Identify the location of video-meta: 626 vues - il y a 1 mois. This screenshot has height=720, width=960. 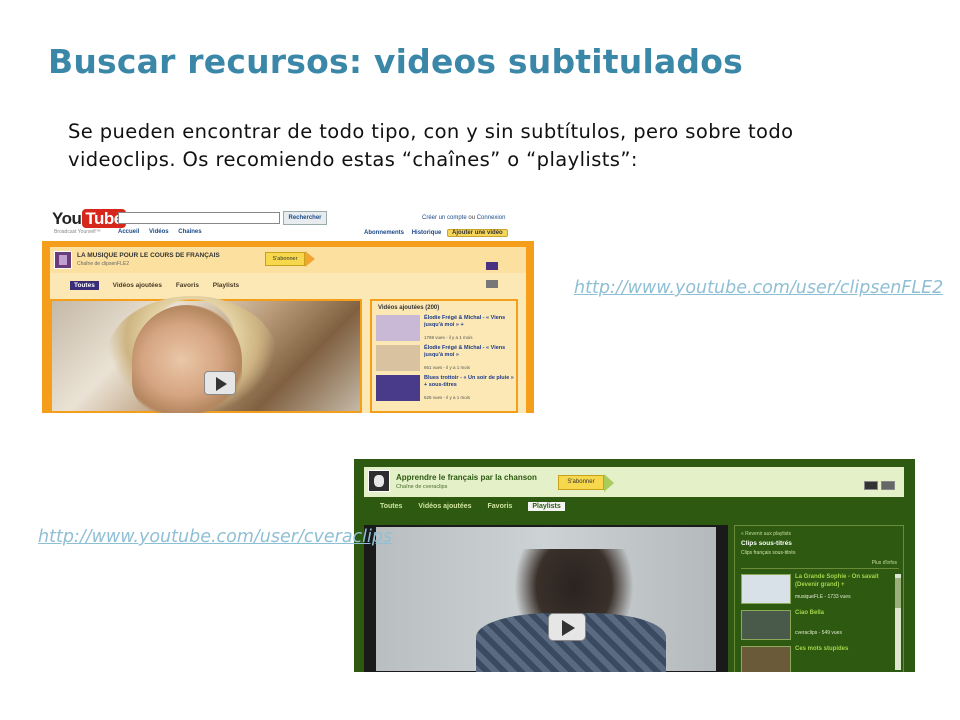
(447, 397).